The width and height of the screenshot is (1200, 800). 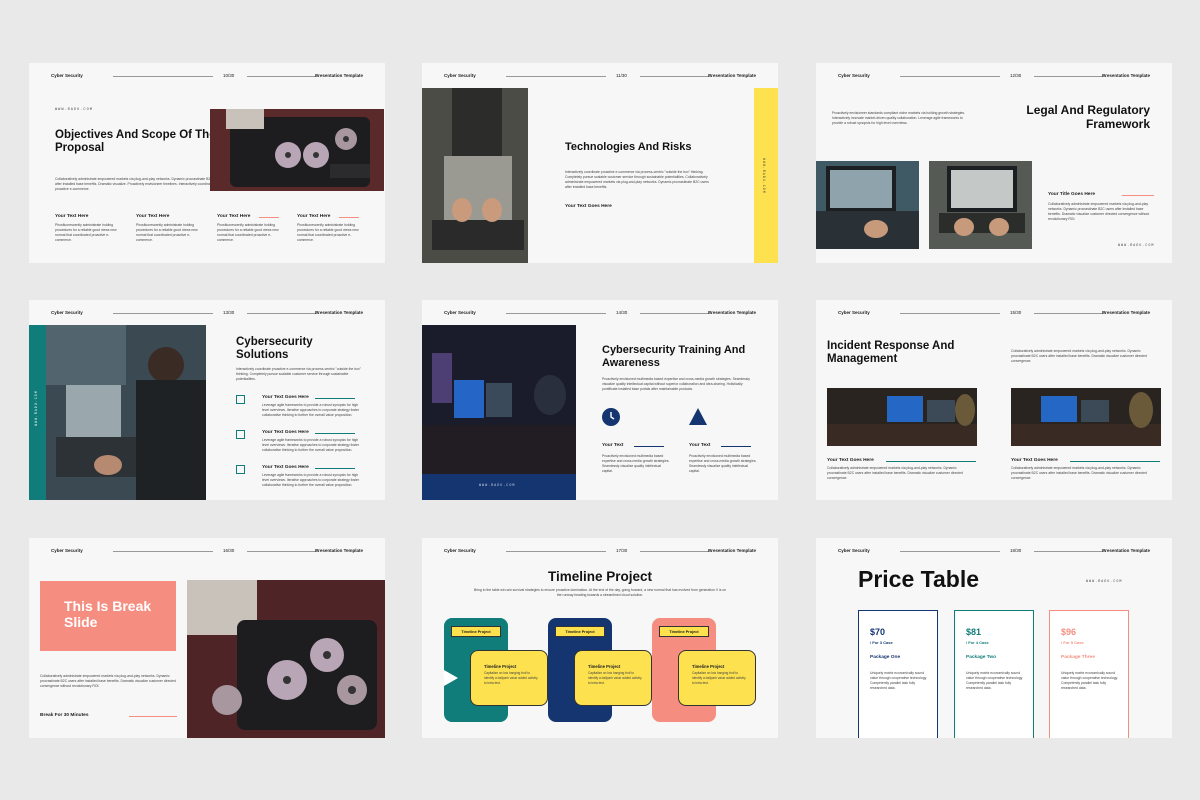 What do you see at coordinates (1072, 194) in the screenshot?
I see `sub-title: Your Title Goes Here` at bounding box center [1072, 194].